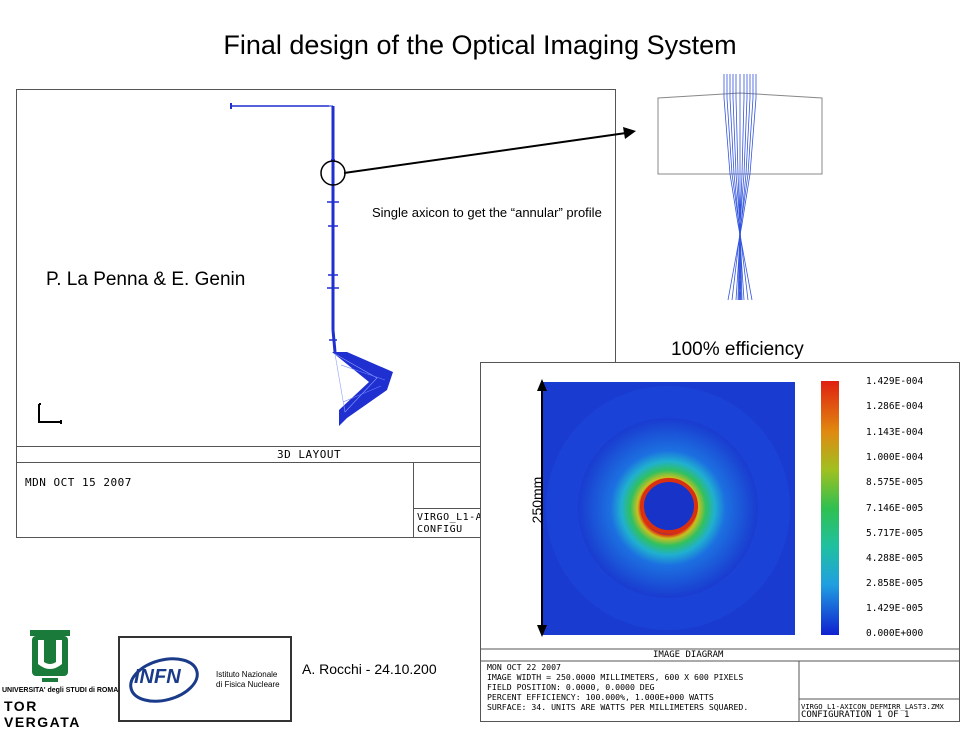 The width and height of the screenshot is (960, 730). I want to click on legend-value: 7.146E-005, so click(895, 508).